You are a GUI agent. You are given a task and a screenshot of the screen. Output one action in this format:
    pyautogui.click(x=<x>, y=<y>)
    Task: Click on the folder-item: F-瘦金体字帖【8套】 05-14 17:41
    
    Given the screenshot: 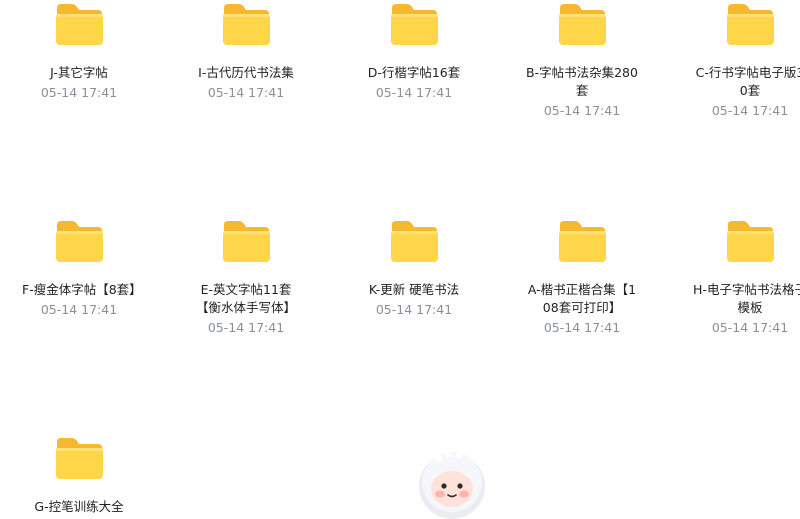 What is the action you would take?
    pyautogui.click(x=79, y=269)
    